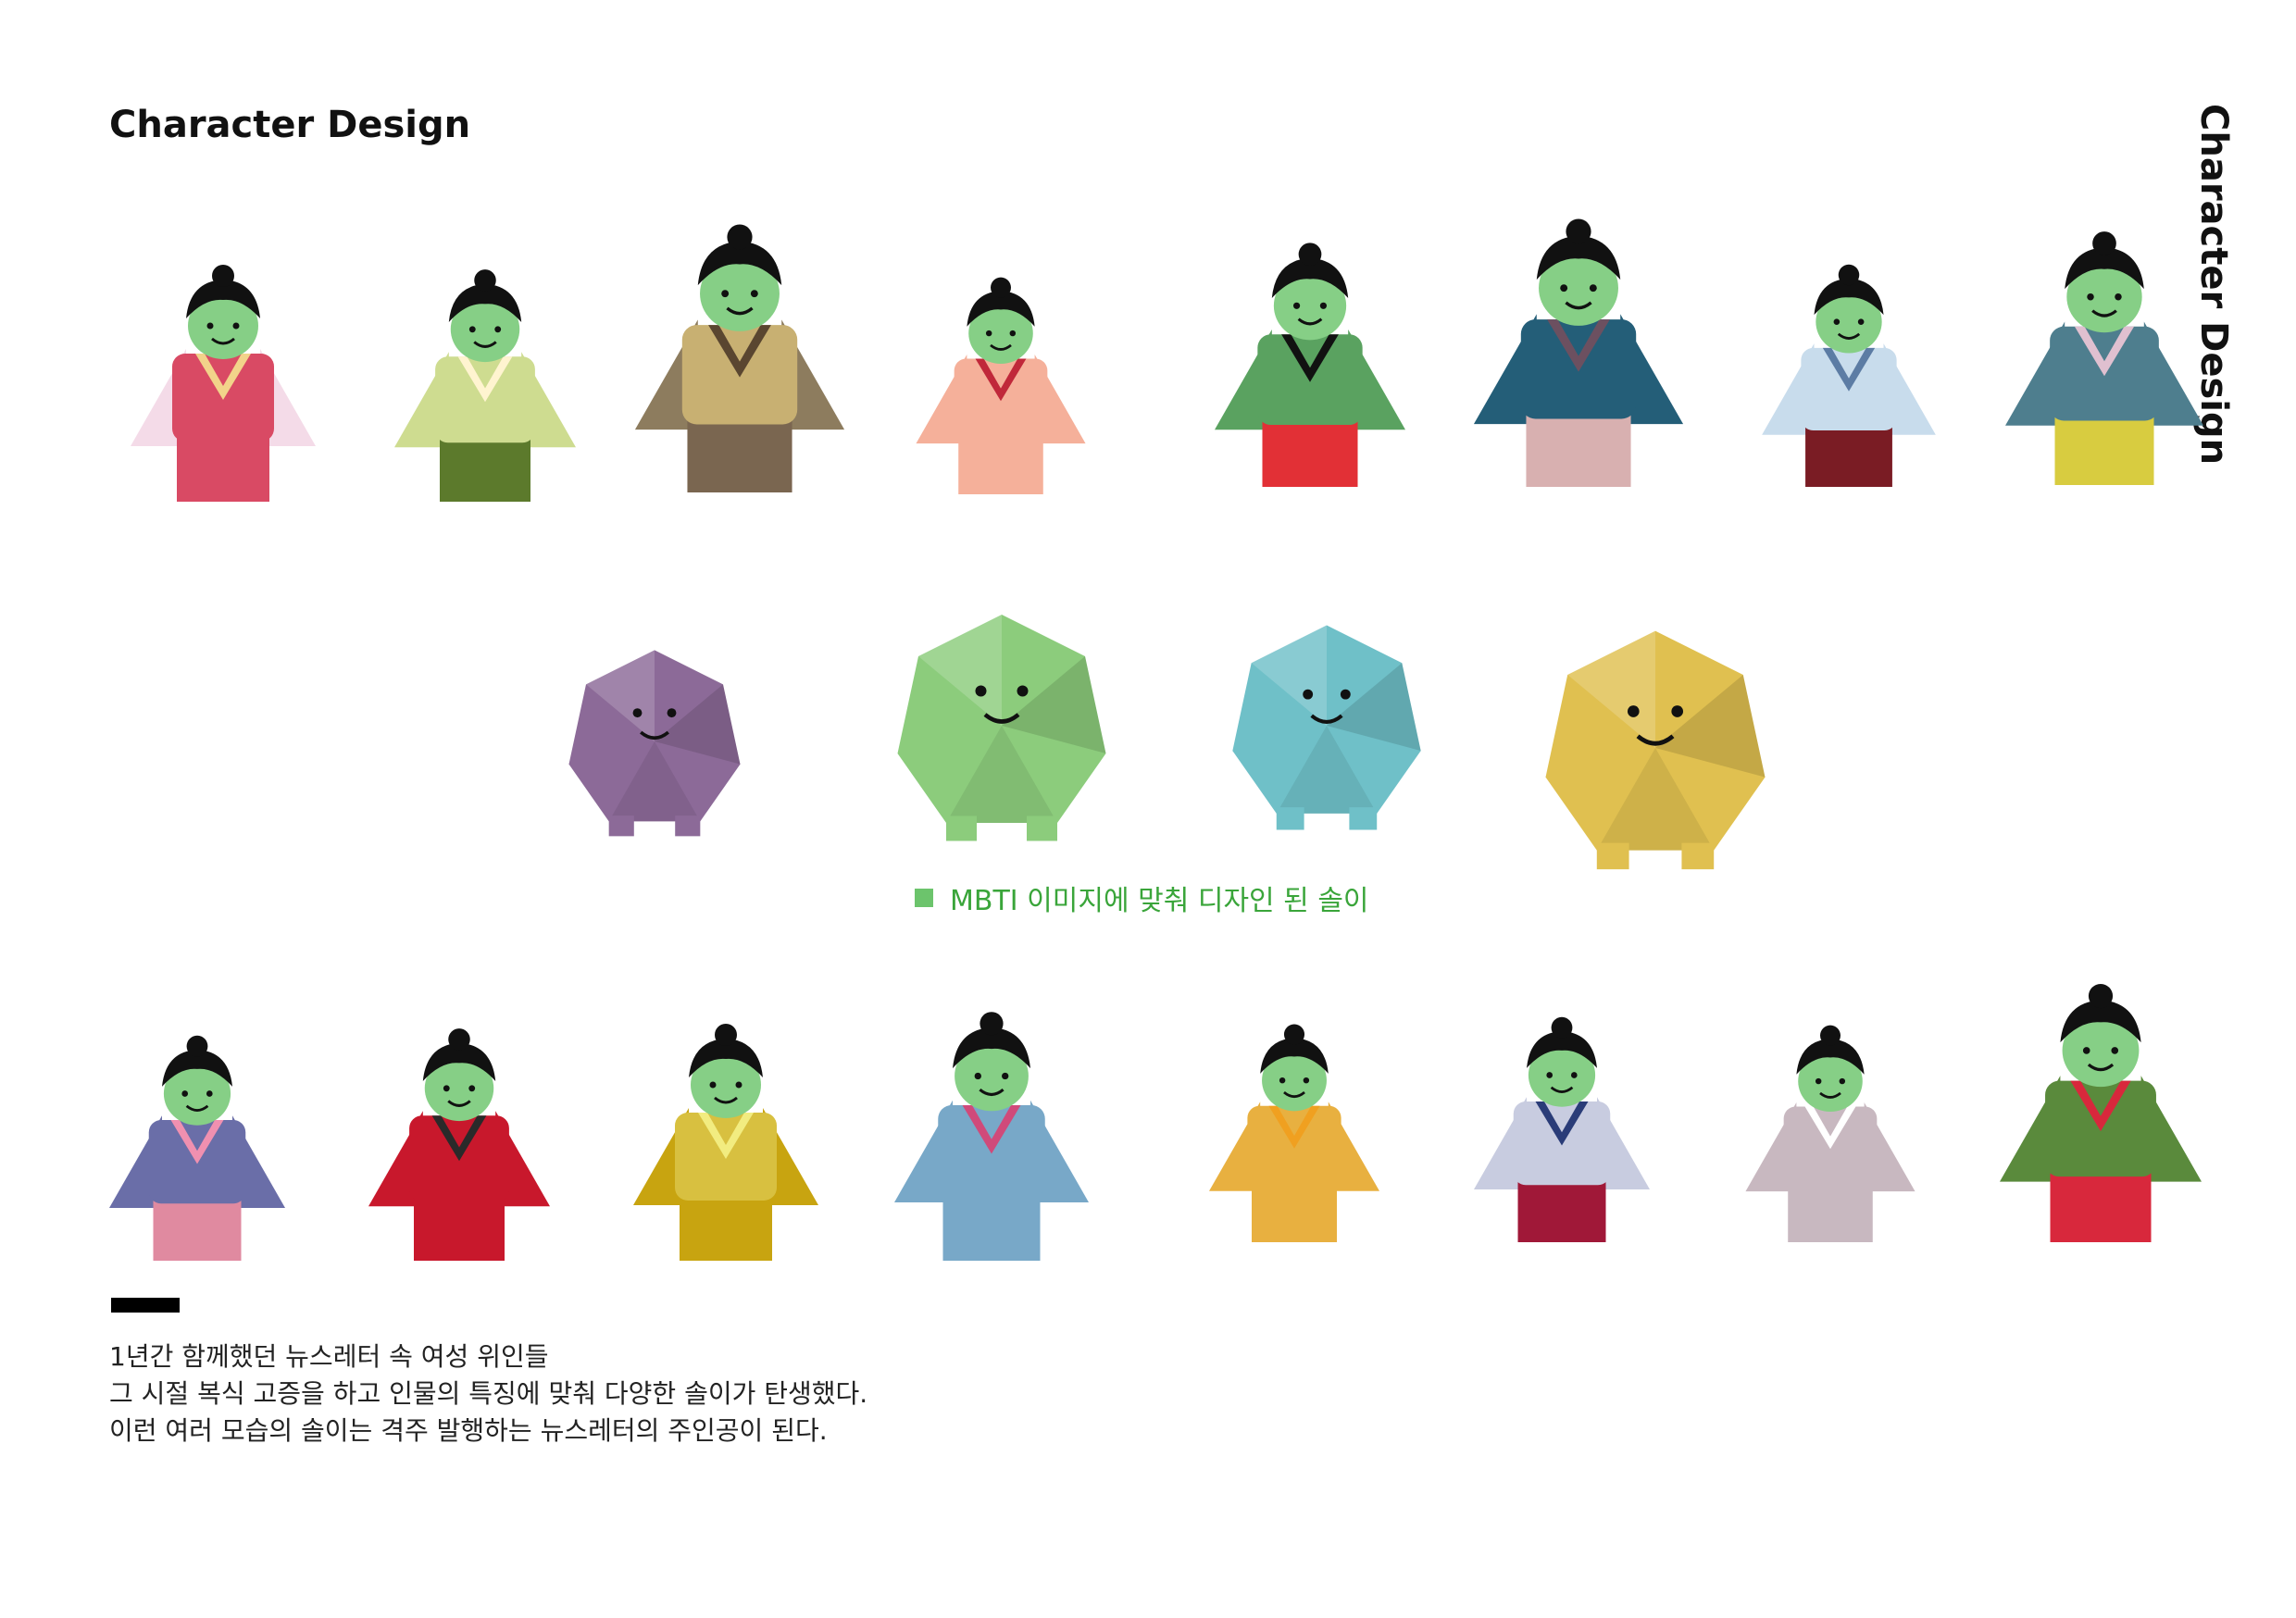  I want to click on amber-robe-character, so click(1294, 1121).